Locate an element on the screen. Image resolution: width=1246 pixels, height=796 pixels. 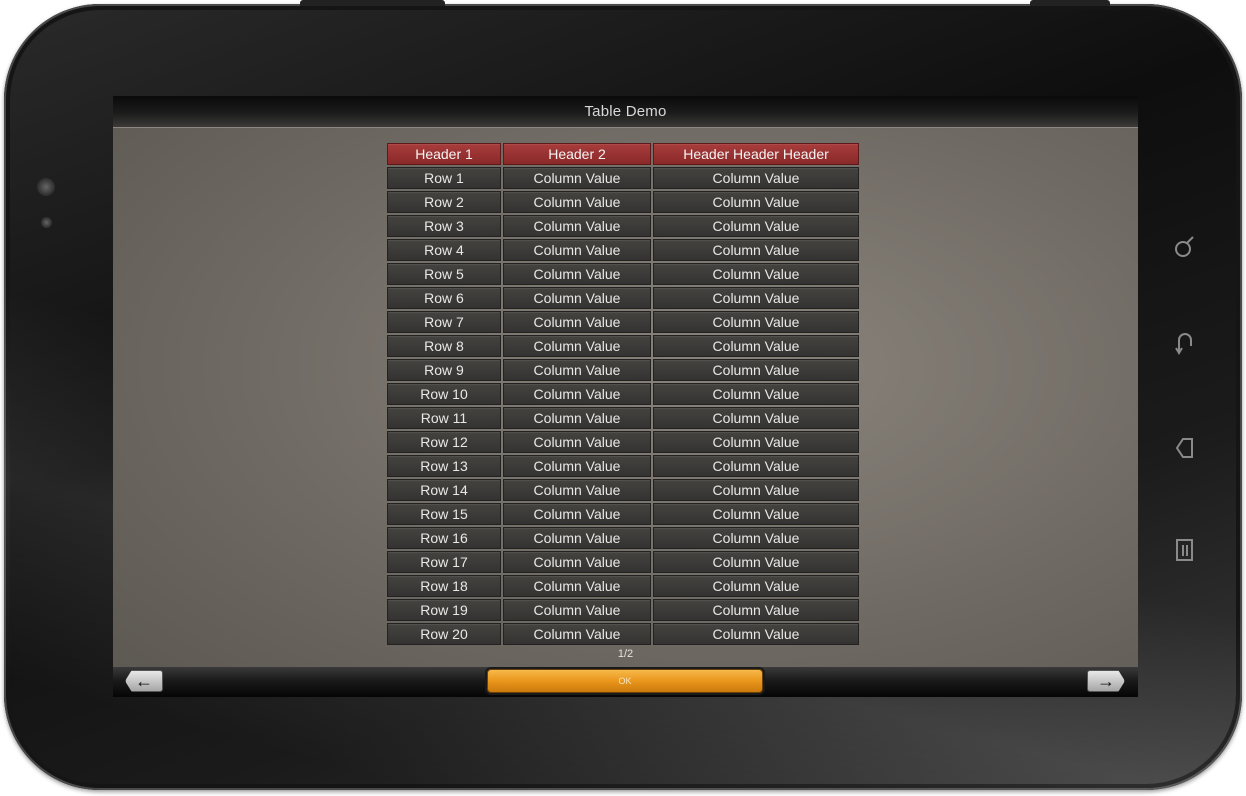
arrow-left-icon: ← is located at coordinates (144, 680).